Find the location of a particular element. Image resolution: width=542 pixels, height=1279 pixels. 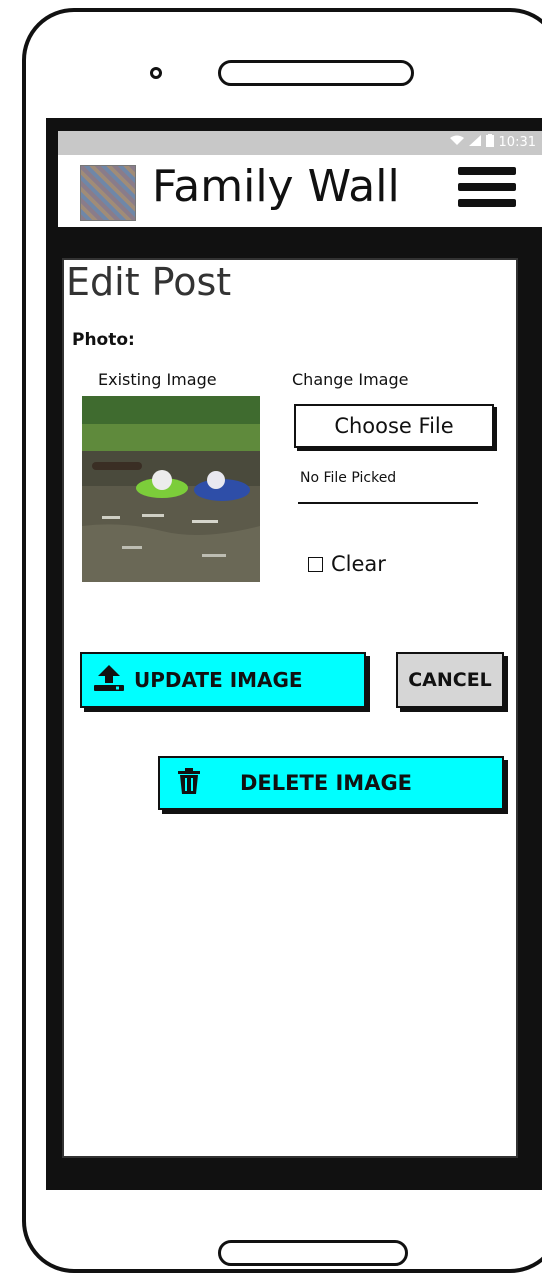

delete-image-button: DELETE IMAGE is located at coordinates (331, 783).